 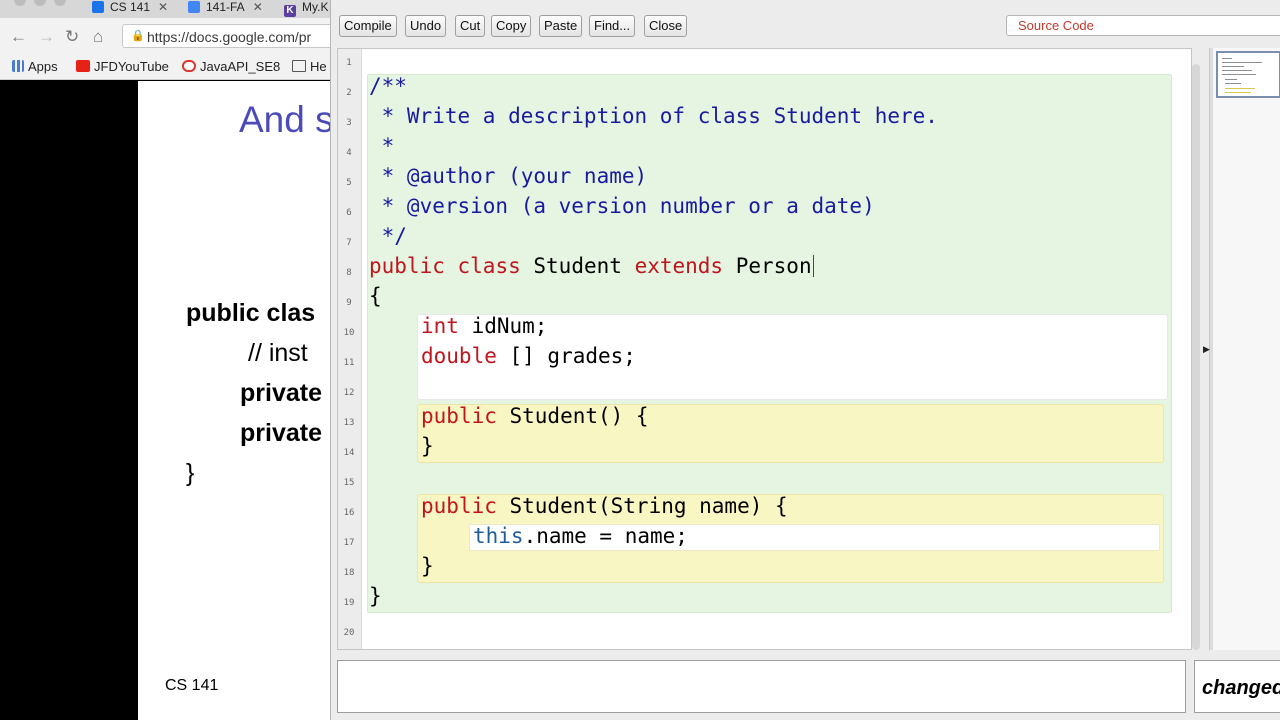 What do you see at coordinates (666, 26) in the screenshot?
I see `close-button: Close` at bounding box center [666, 26].